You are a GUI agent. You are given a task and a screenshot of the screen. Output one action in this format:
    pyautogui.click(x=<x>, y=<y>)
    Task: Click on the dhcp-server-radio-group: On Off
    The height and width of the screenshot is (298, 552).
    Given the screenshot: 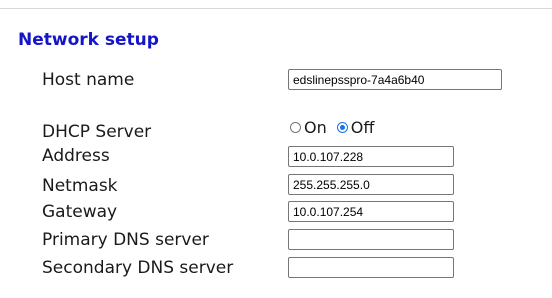 What is the action you would take?
    pyautogui.click(x=337, y=127)
    